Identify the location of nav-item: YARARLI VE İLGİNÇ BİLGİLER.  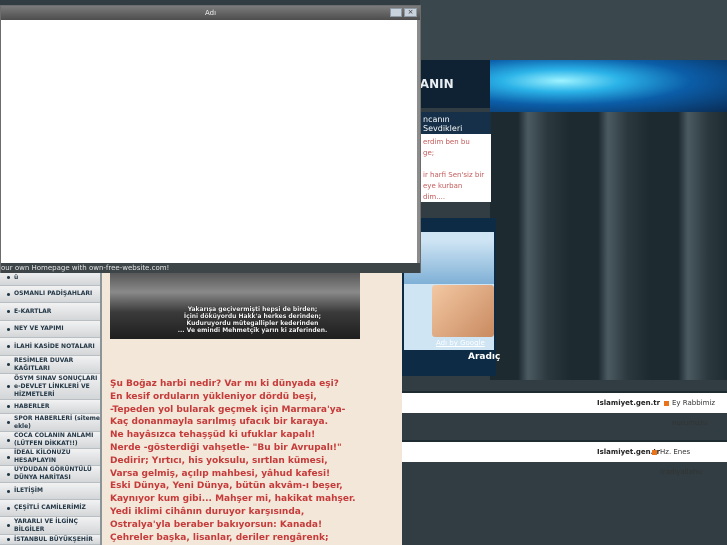
(50, 526).